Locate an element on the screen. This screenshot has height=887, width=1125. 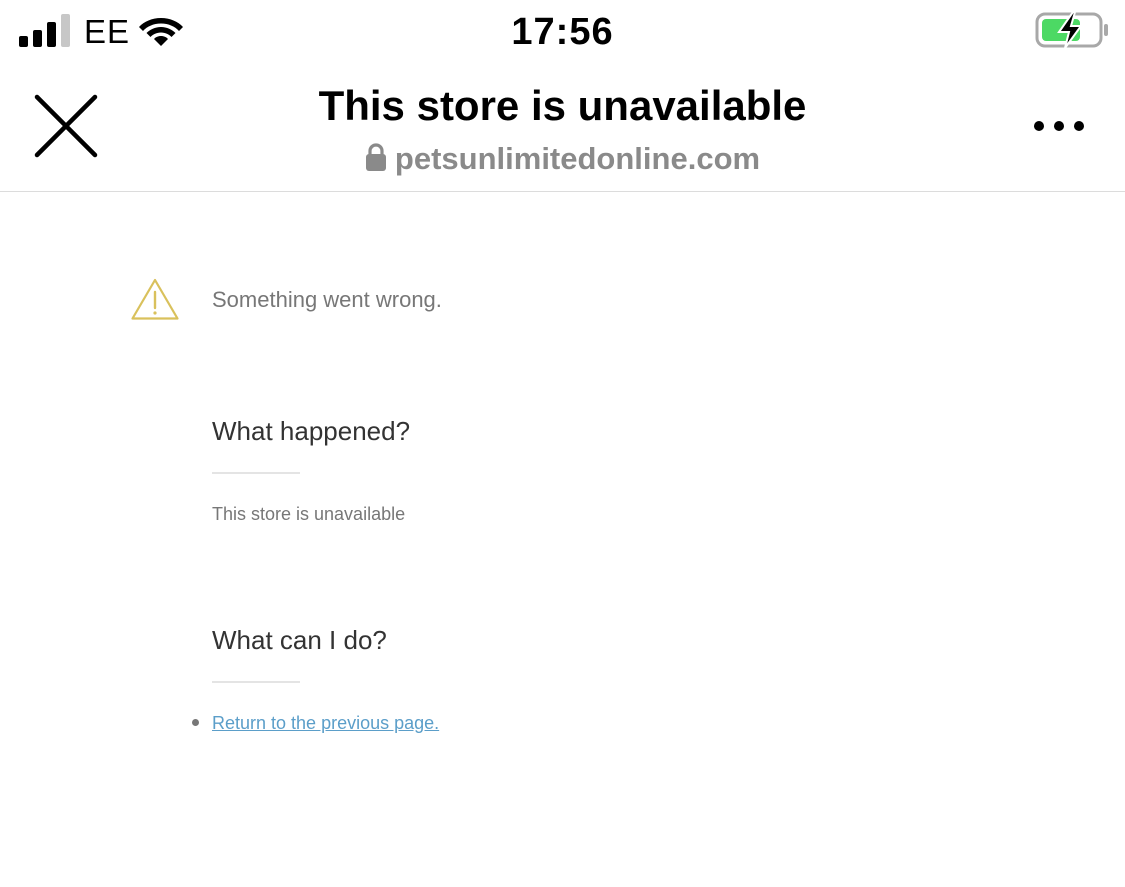
status-time: 17:56 is located at coordinates (562, 32).